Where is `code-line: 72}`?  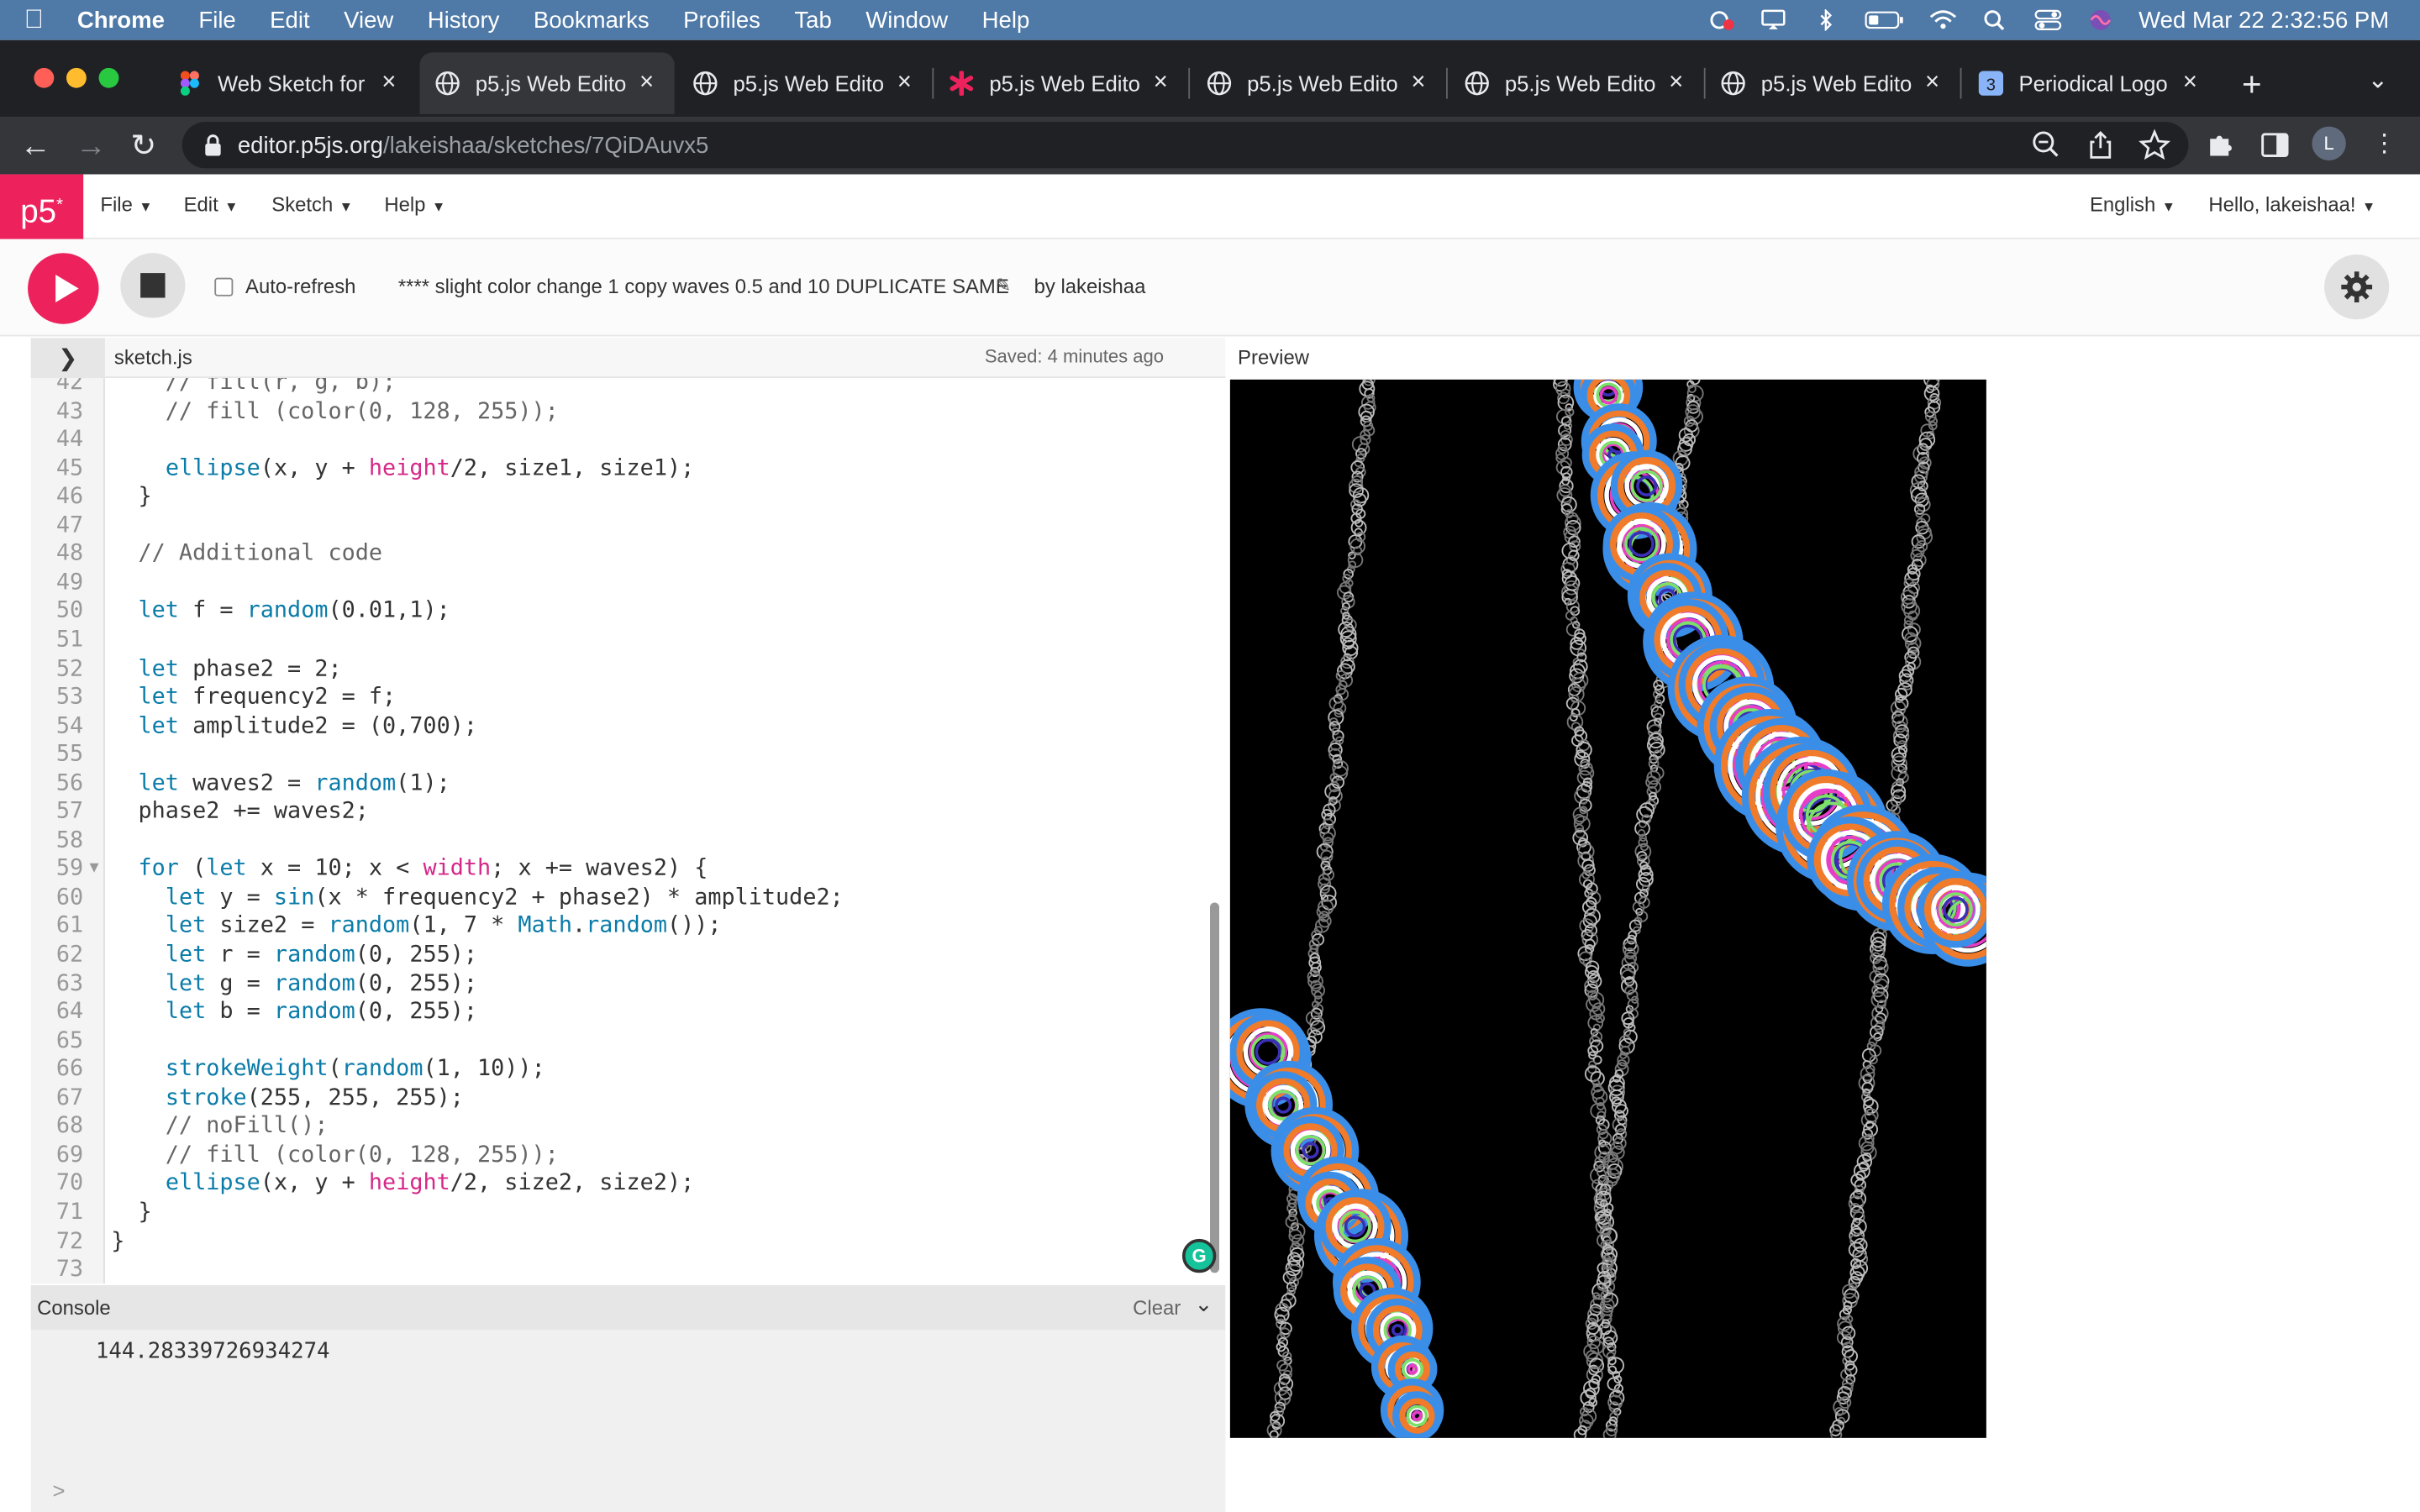 code-line: 72} is located at coordinates (617, 1241).